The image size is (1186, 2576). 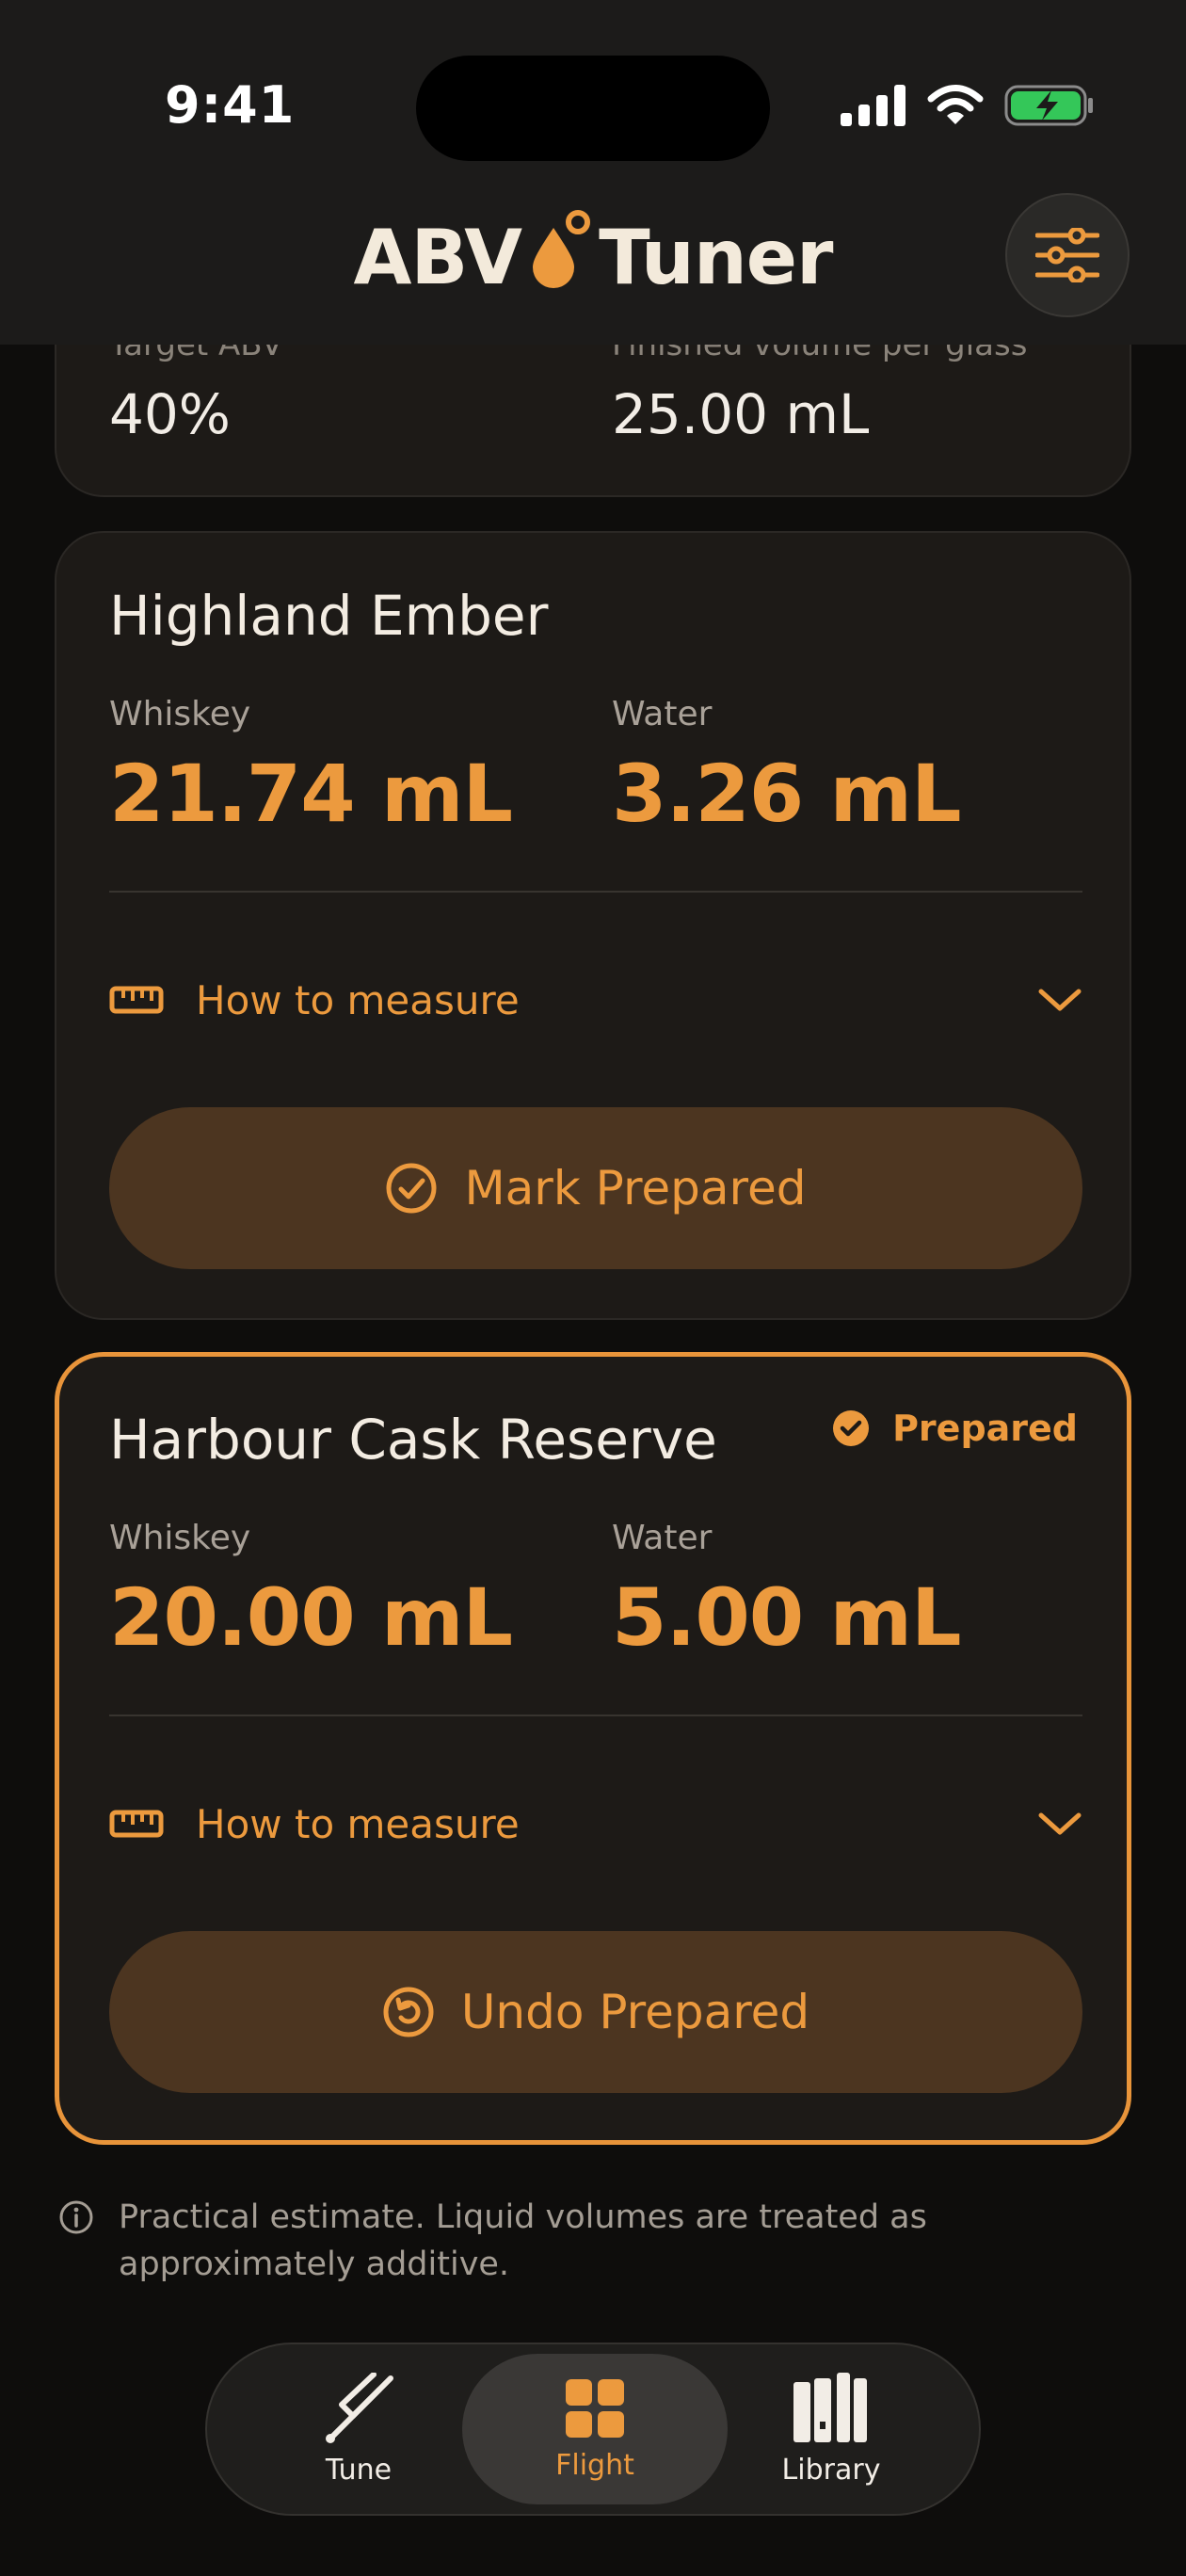 What do you see at coordinates (438, 257) in the screenshot?
I see `app-title-left: ABV` at bounding box center [438, 257].